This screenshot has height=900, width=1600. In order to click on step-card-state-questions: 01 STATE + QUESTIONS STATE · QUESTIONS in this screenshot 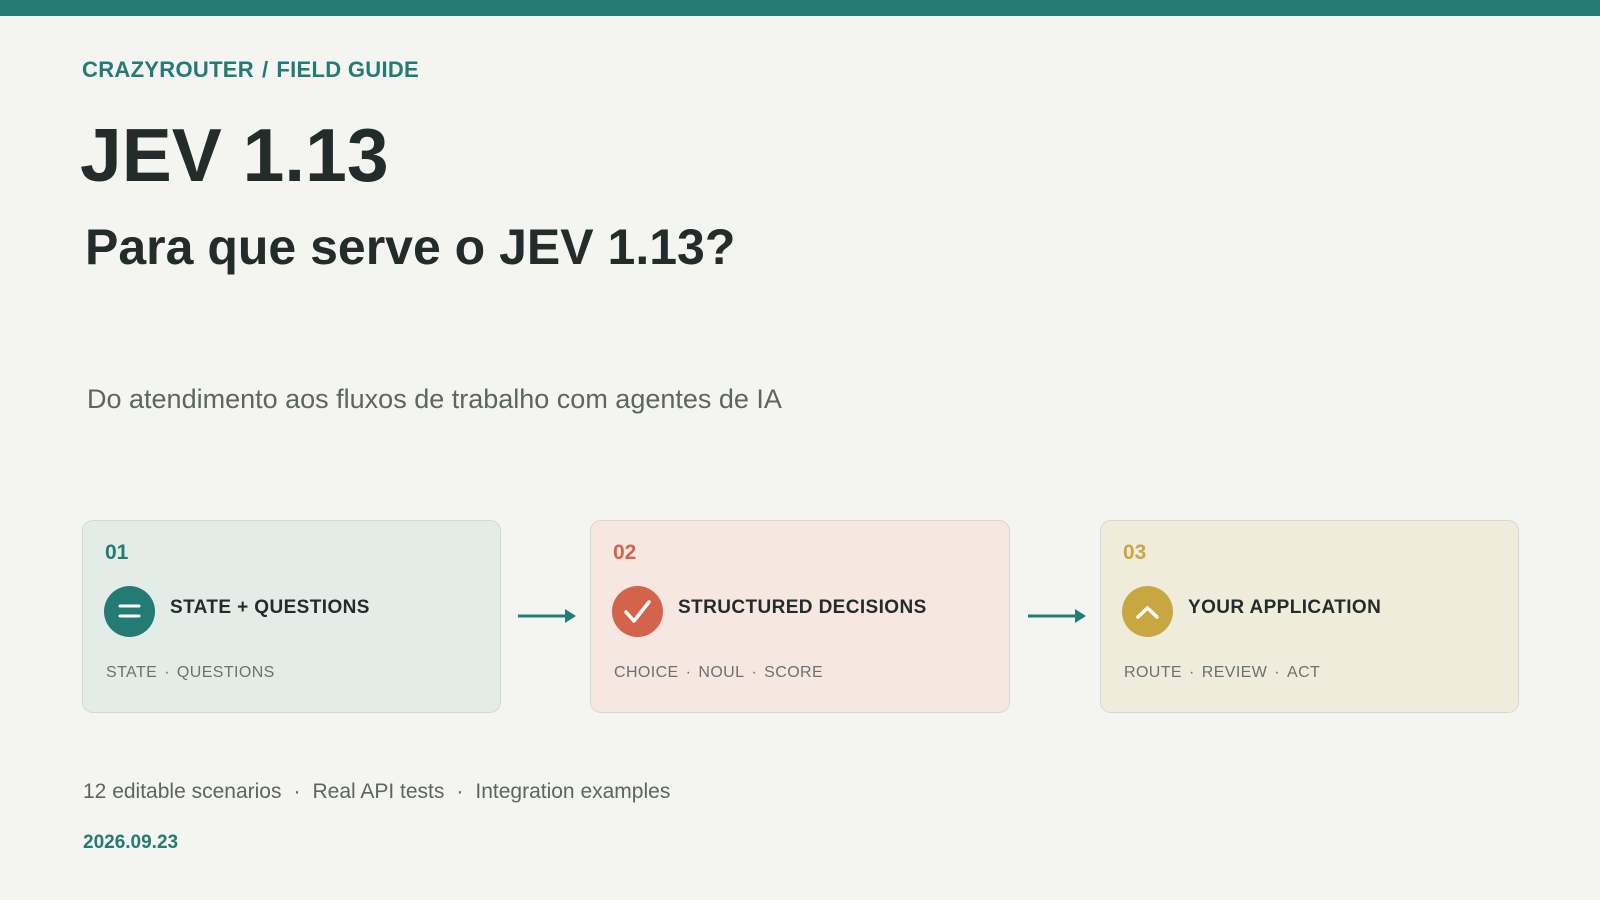, I will do `click(291, 616)`.